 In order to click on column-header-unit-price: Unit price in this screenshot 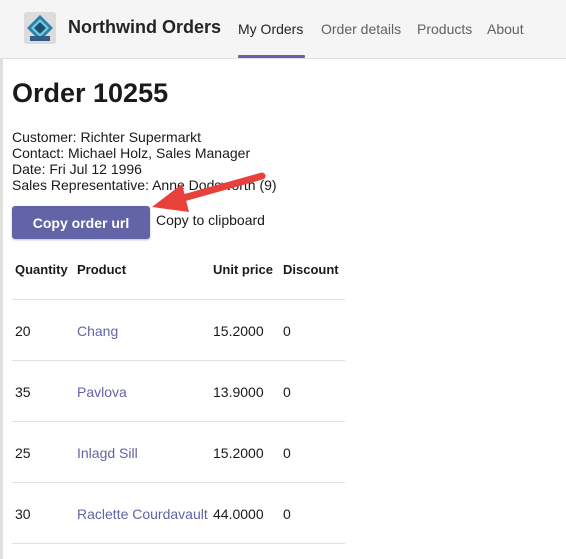, I will do `click(243, 269)`.